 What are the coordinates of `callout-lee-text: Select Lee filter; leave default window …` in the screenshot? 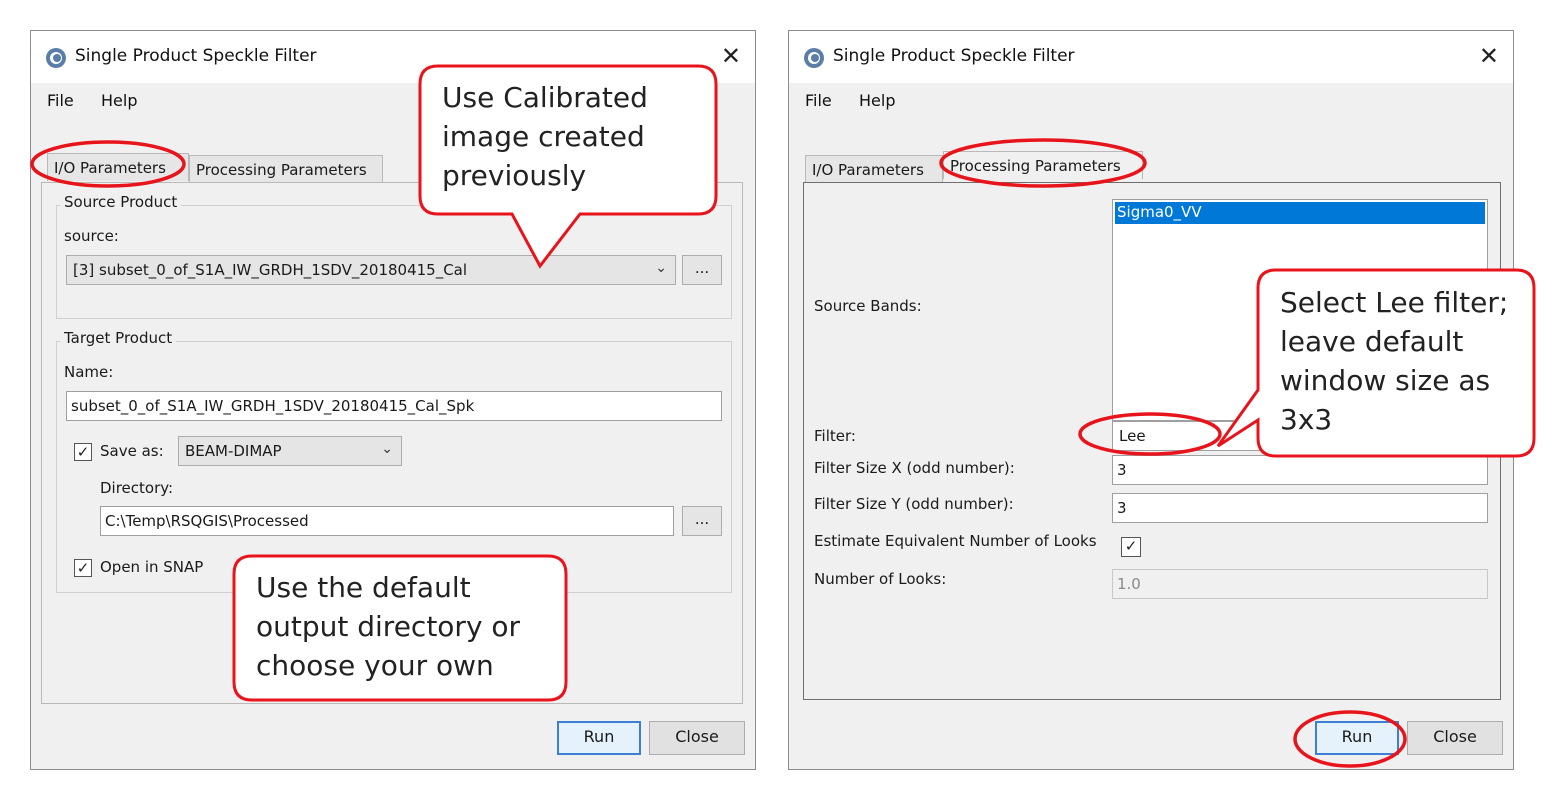 It's located at (1394, 361).